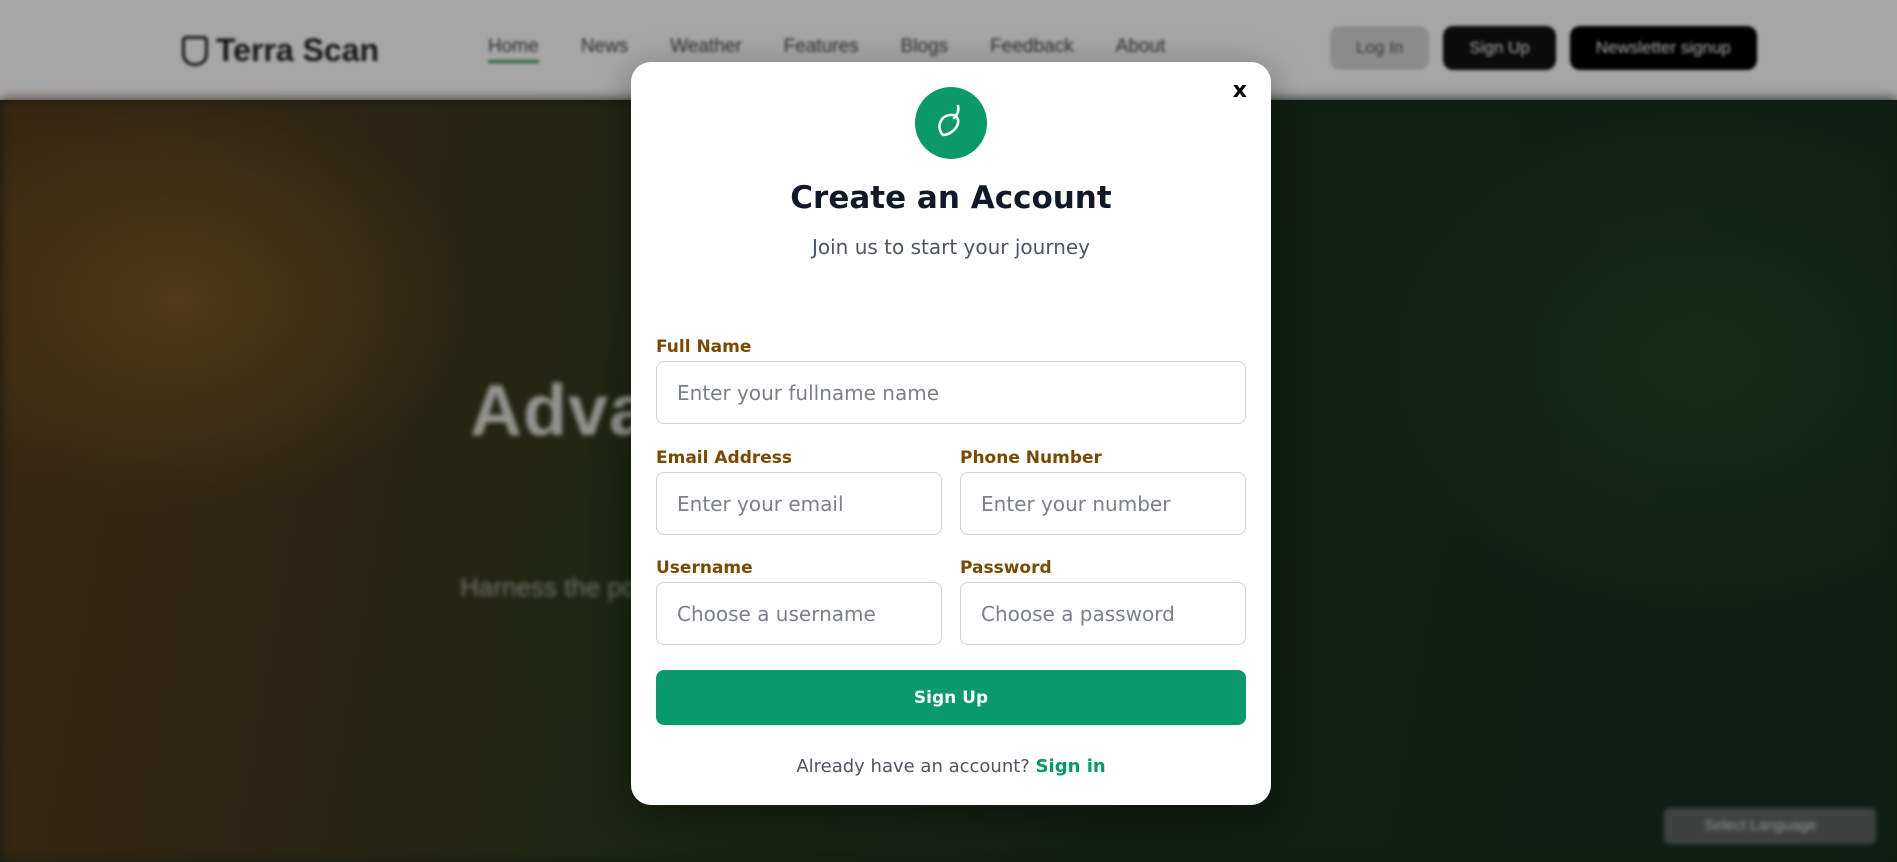 This screenshot has height=862, width=1897. I want to click on username-label: Username, so click(704, 568).